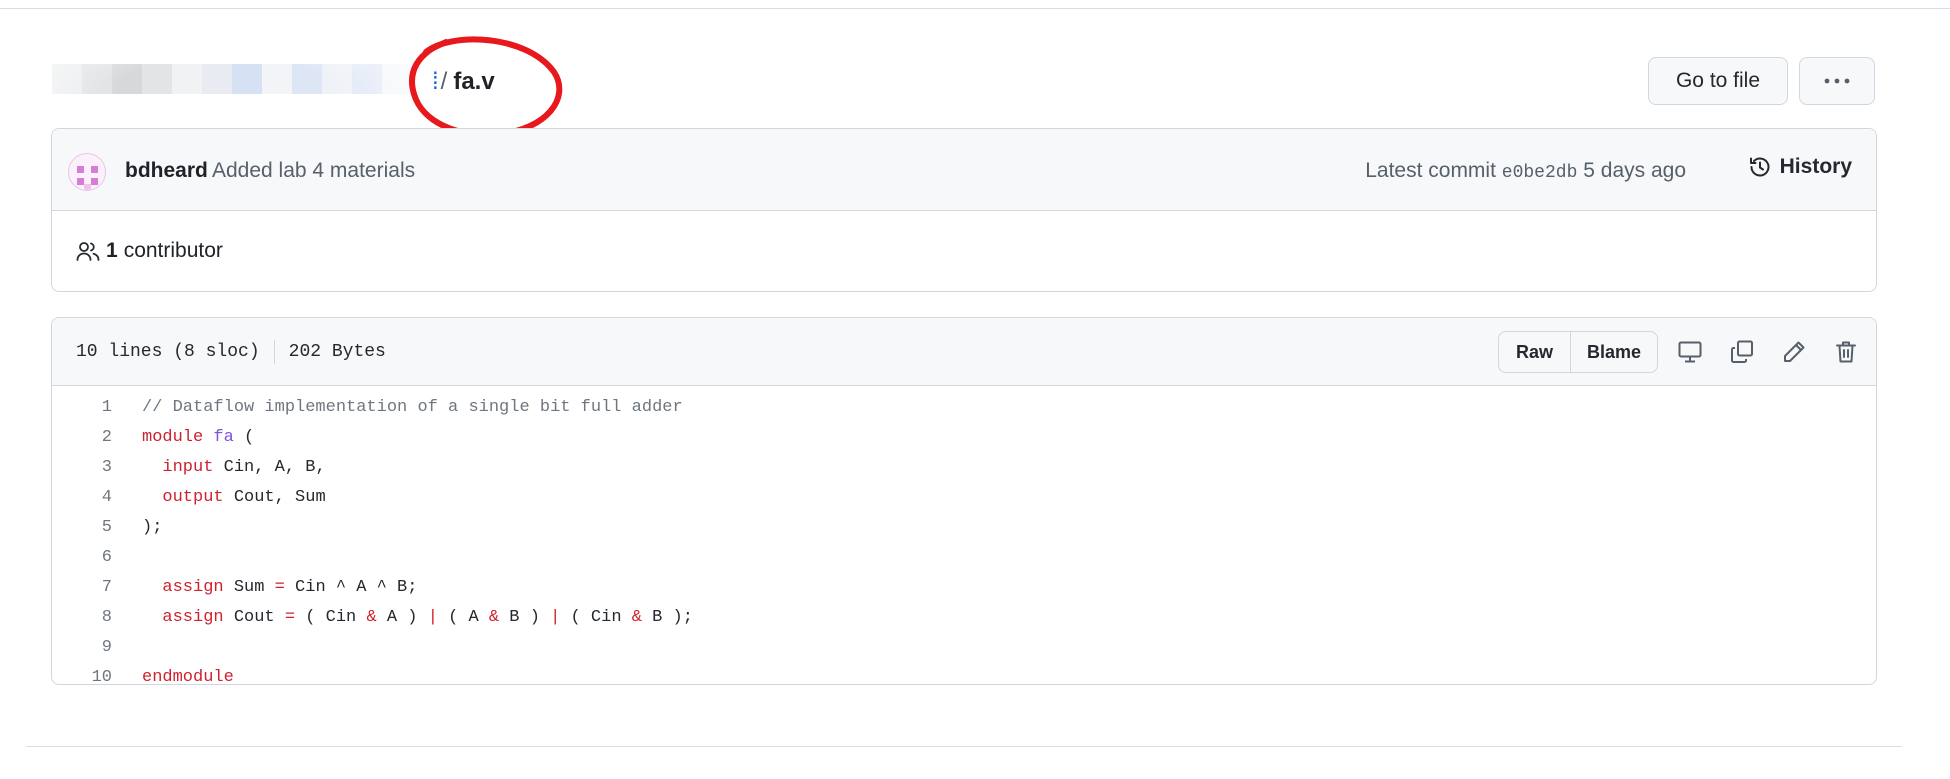  I want to click on file-size: 202 Bytes, so click(337, 352).